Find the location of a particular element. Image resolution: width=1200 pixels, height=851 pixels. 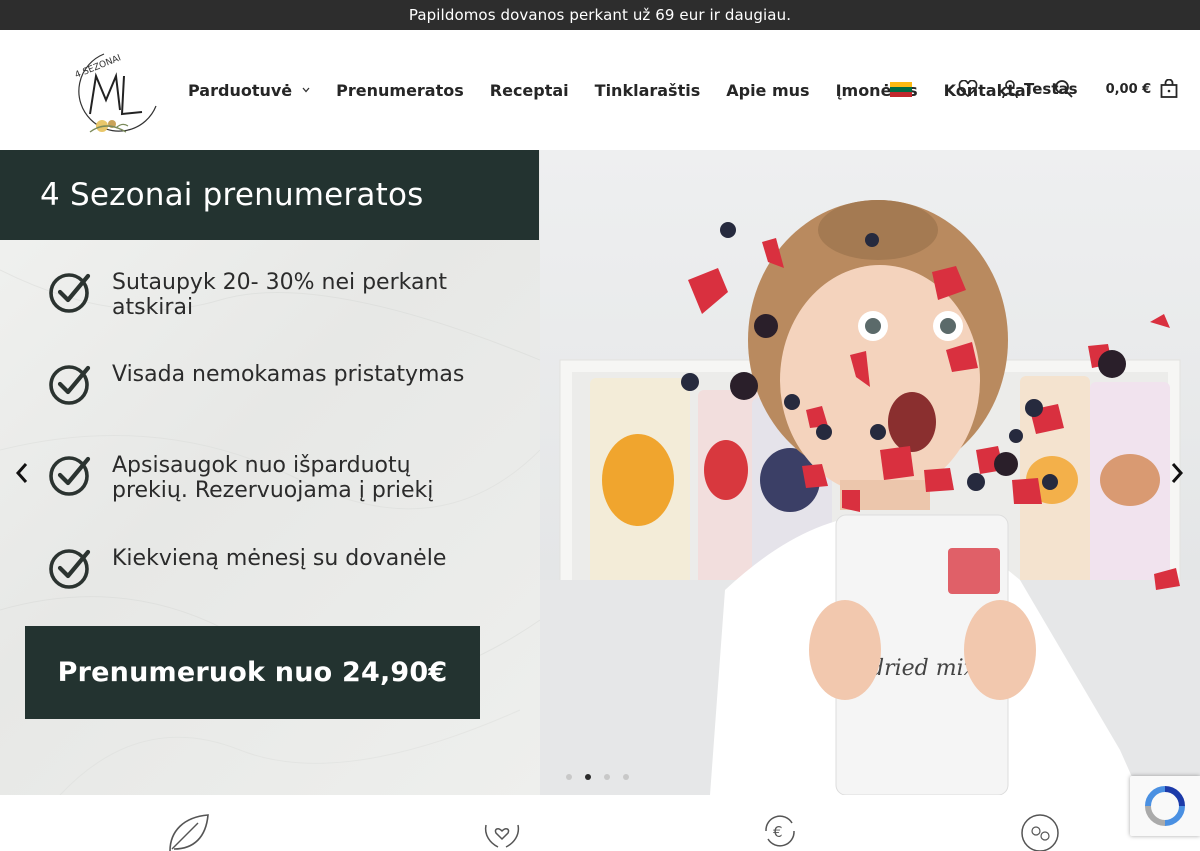

chevron-left-icon is located at coordinates (21, 473).